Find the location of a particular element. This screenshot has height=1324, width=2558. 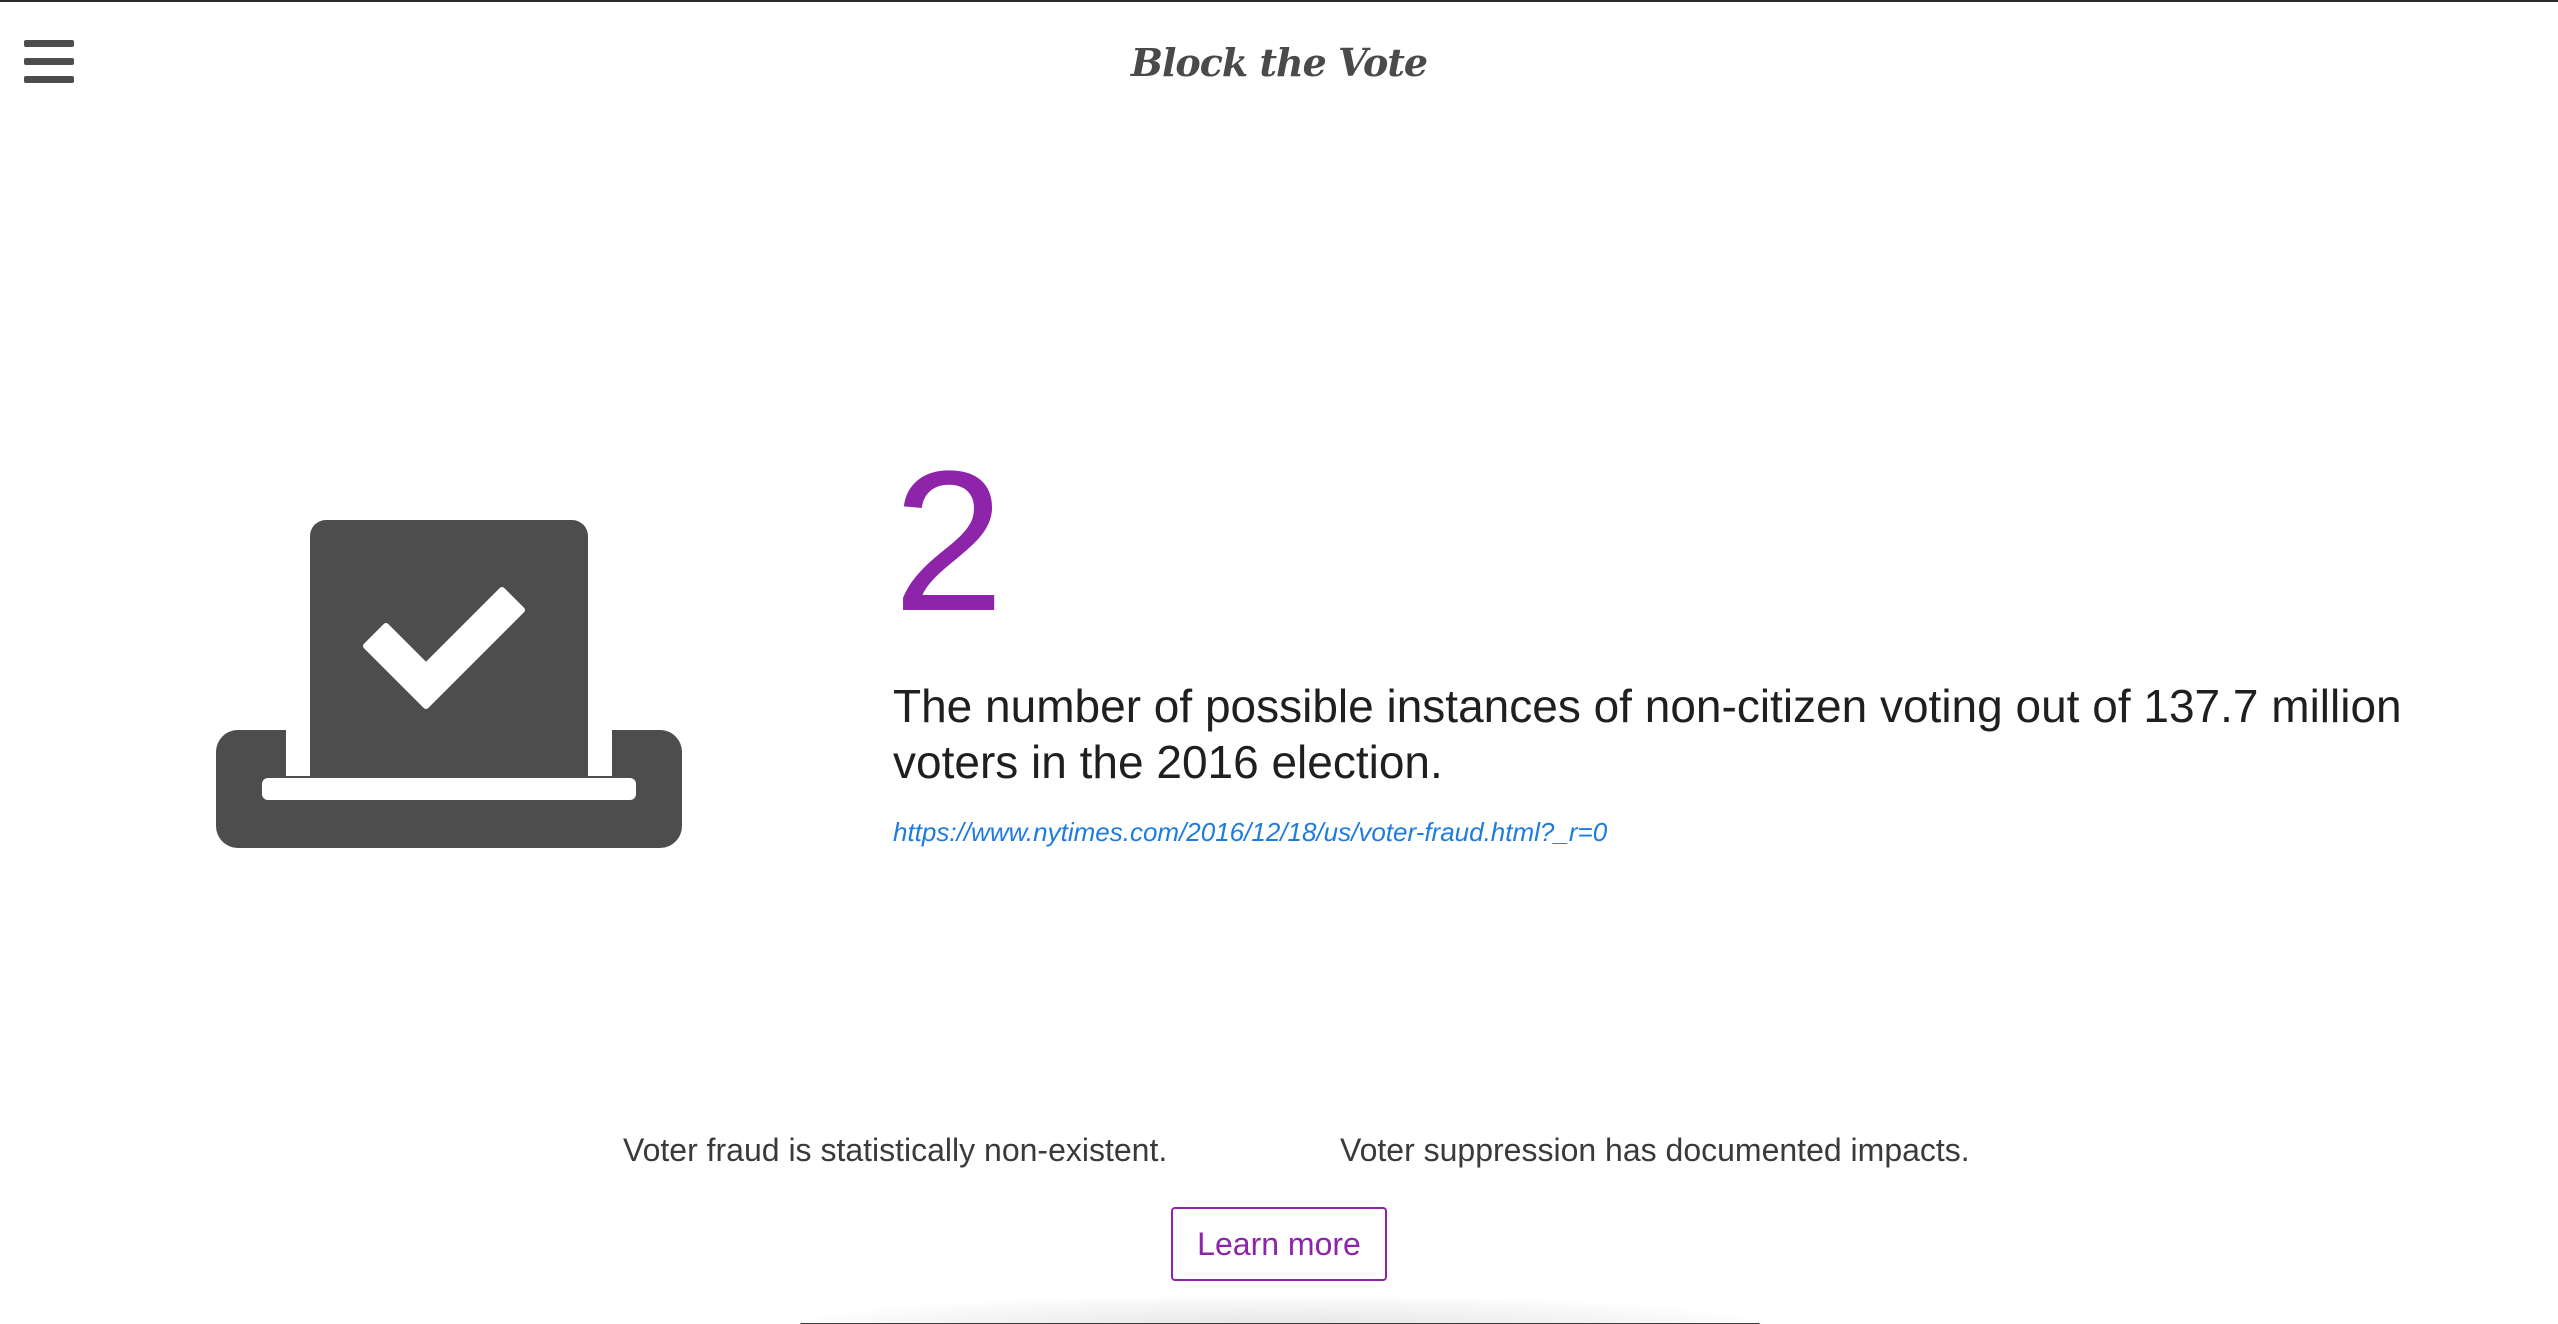

stat-number: 2 is located at coordinates (949, 541).